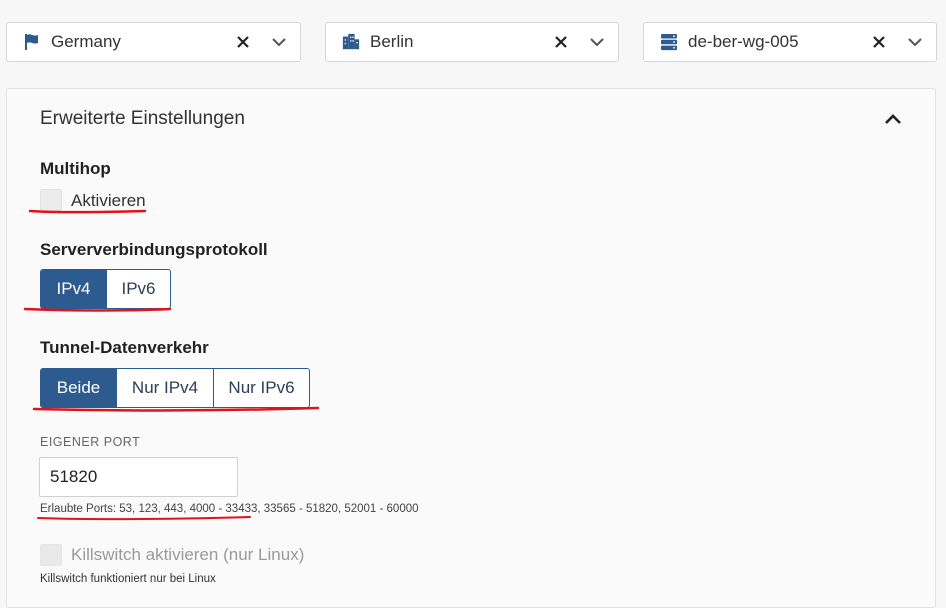 Image resolution: width=946 pixels, height=608 pixels. I want to click on tunnel-traffic-segmented-control: Beide Nur IPv4 Nur IPv6, so click(175, 388).